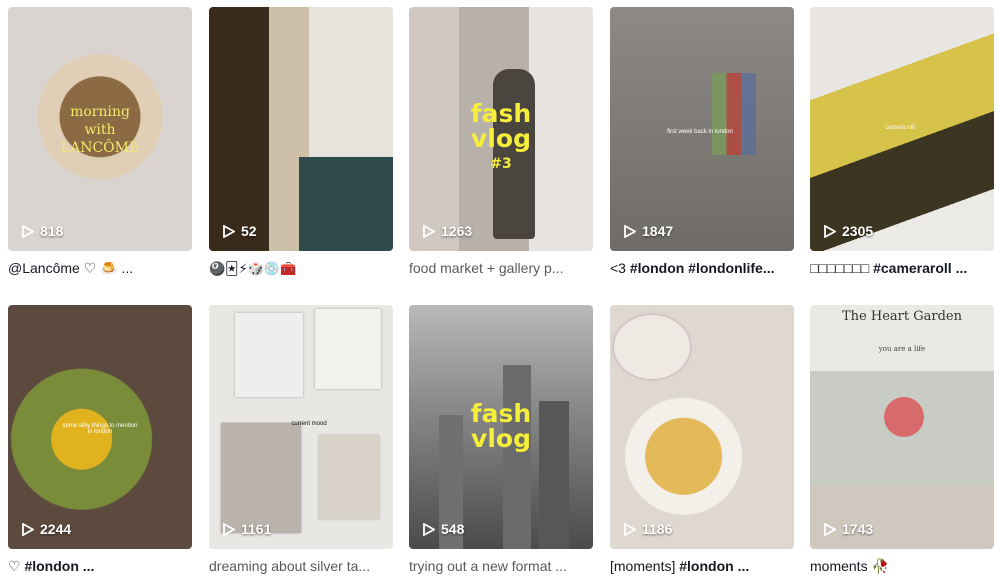 This screenshot has height=585, width=1000. Describe the element at coordinates (501, 164) in the screenshot. I see `overlay-line: #3` at that location.